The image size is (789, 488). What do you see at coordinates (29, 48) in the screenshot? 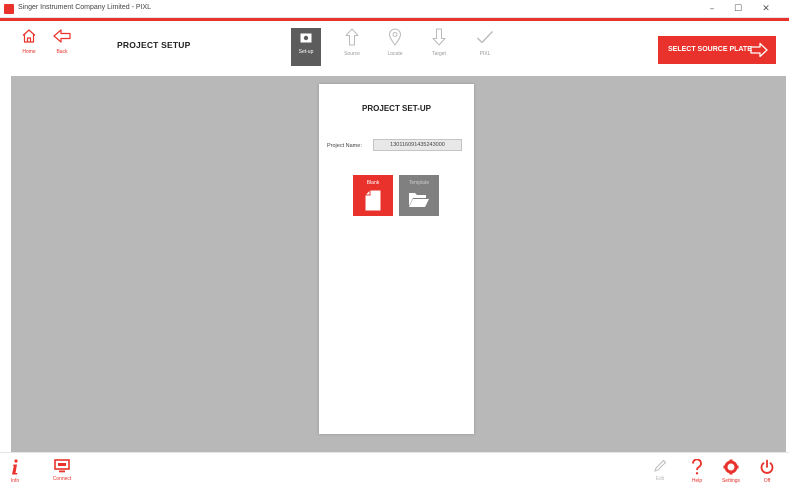
I see `home-button: Home` at bounding box center [29, 48].